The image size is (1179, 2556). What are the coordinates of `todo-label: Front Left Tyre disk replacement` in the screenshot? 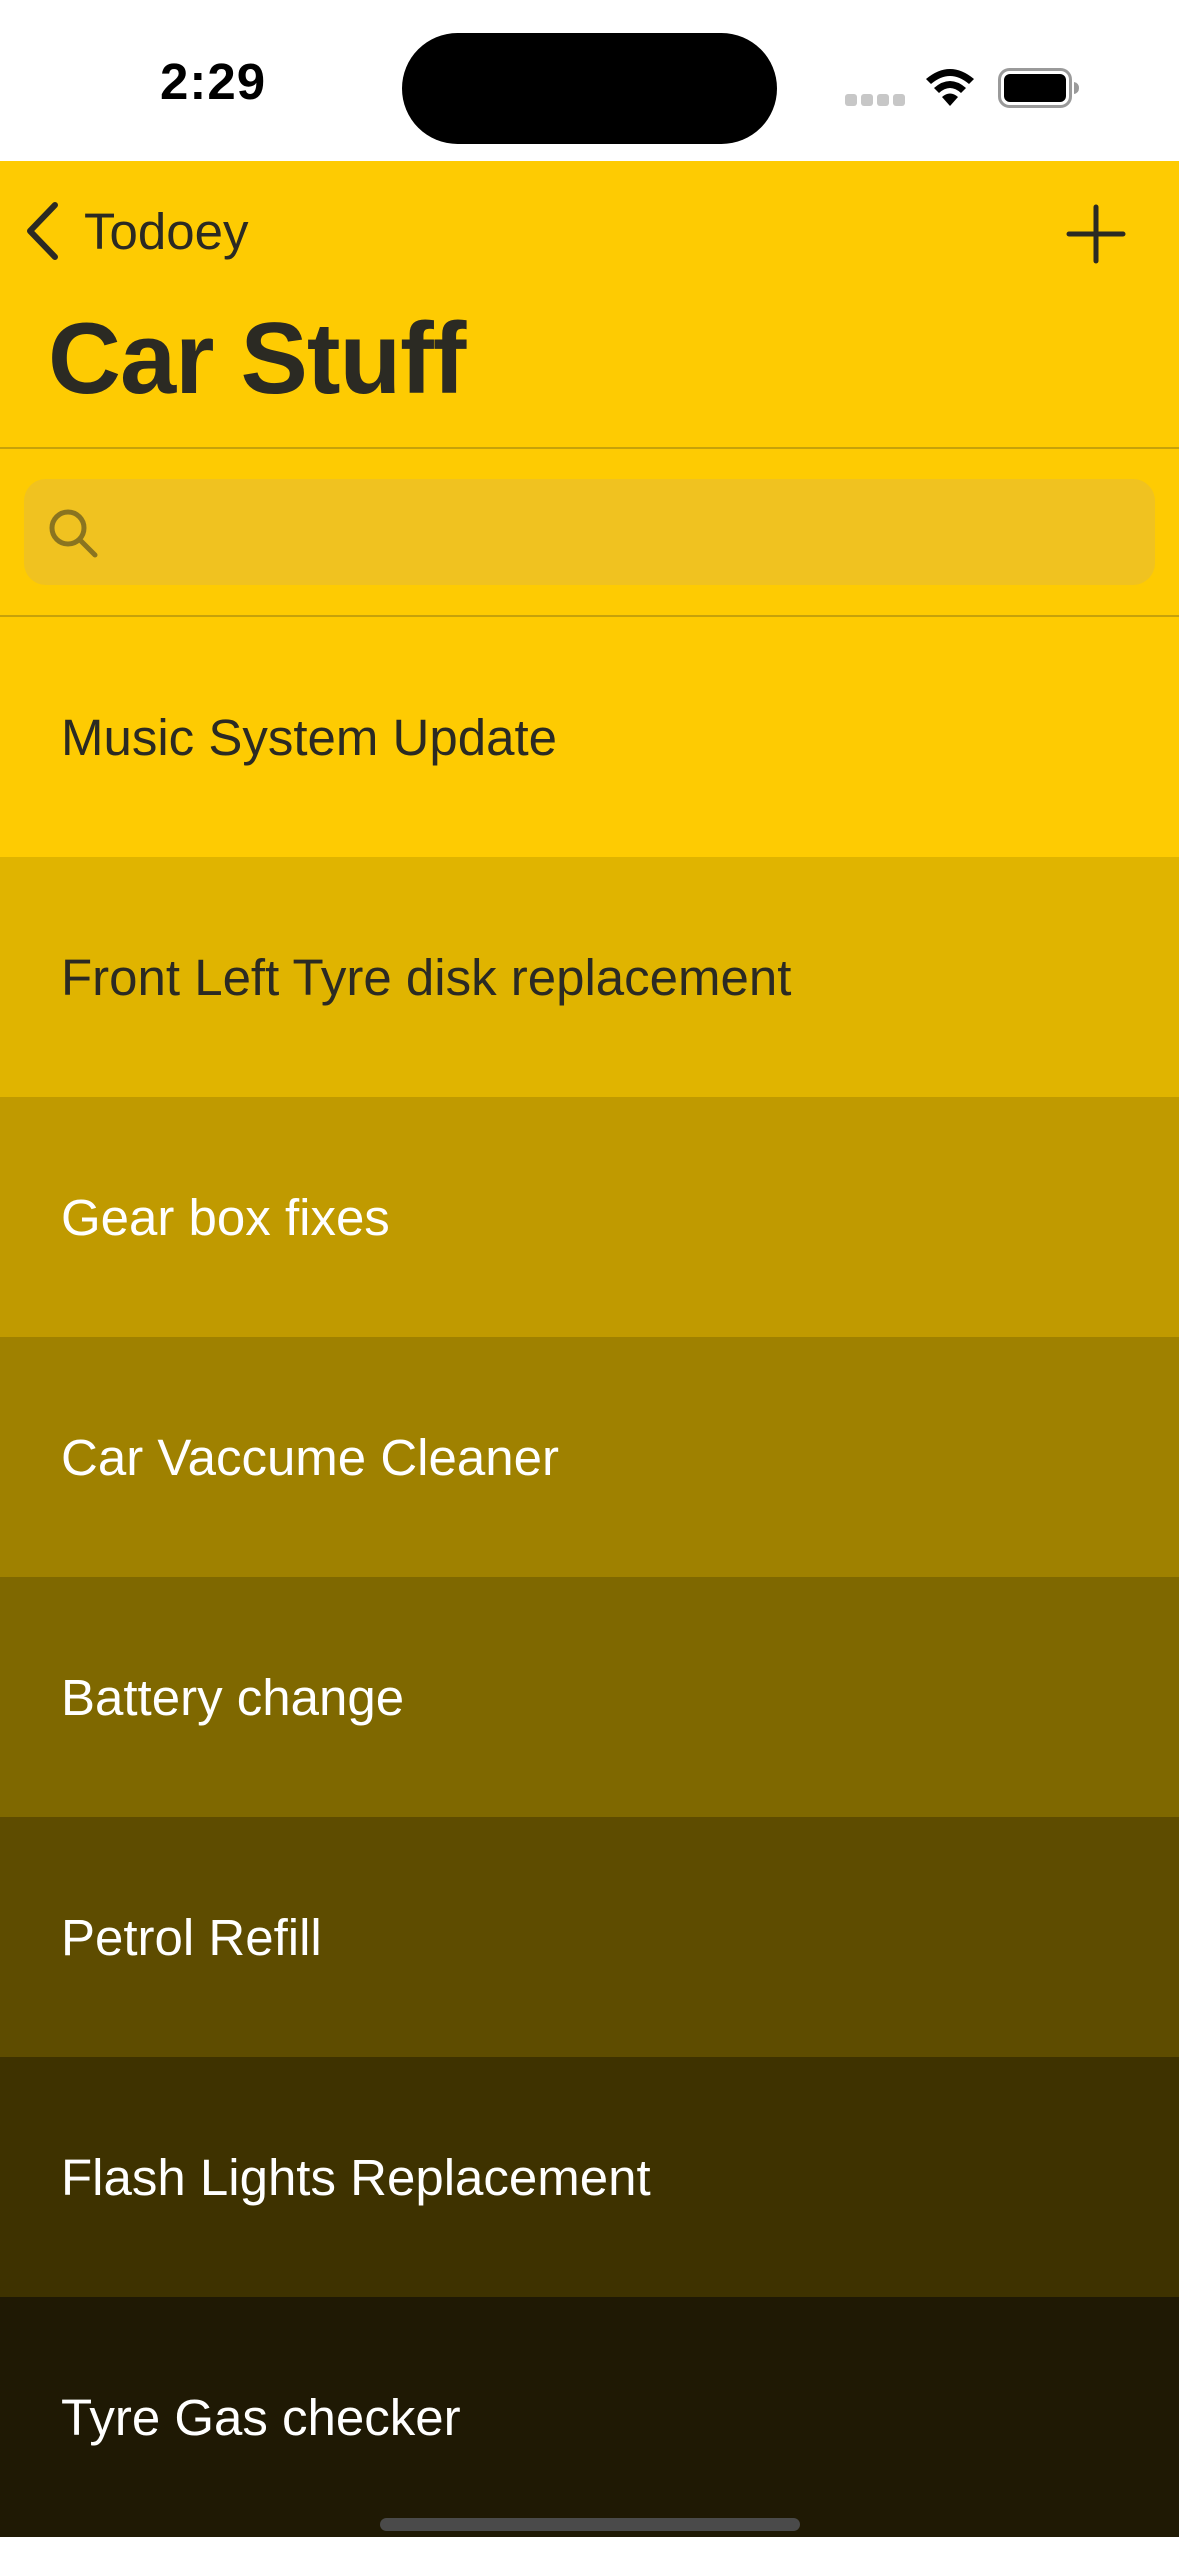 It's located at (426, 977).